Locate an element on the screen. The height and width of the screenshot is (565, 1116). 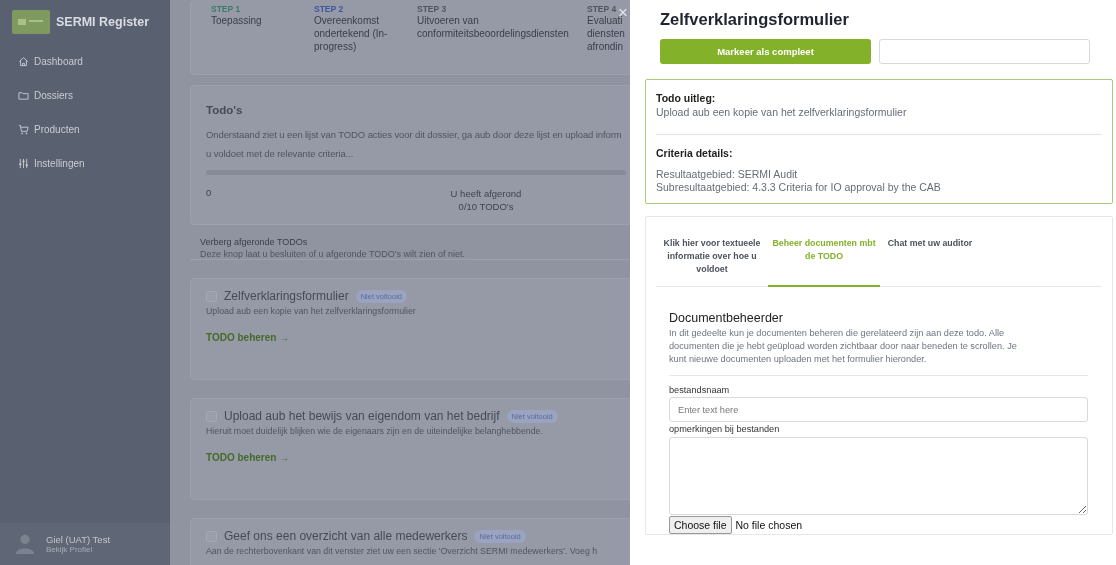
tab: Beheer documenten mbt de TODO is located at coordinates (824, 261).